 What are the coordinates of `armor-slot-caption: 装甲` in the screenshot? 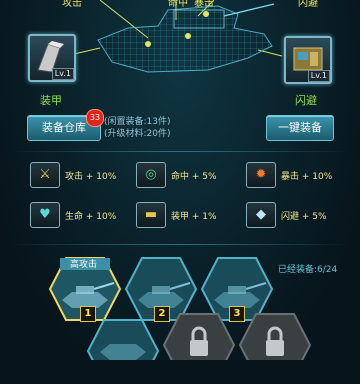 It's located at (51, 100).